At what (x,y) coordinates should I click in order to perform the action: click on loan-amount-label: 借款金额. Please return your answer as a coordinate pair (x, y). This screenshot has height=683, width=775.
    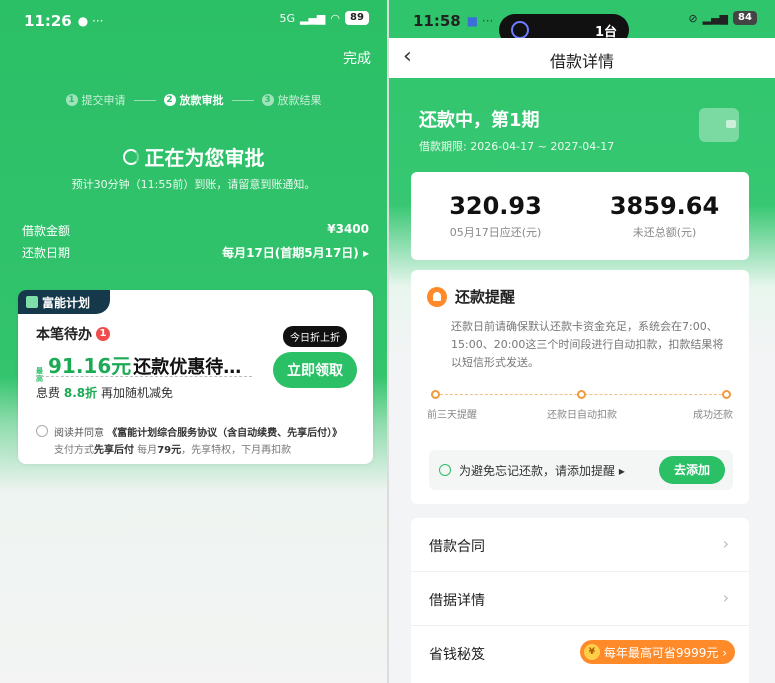
    Looking at the image, I should click on (46, 231).